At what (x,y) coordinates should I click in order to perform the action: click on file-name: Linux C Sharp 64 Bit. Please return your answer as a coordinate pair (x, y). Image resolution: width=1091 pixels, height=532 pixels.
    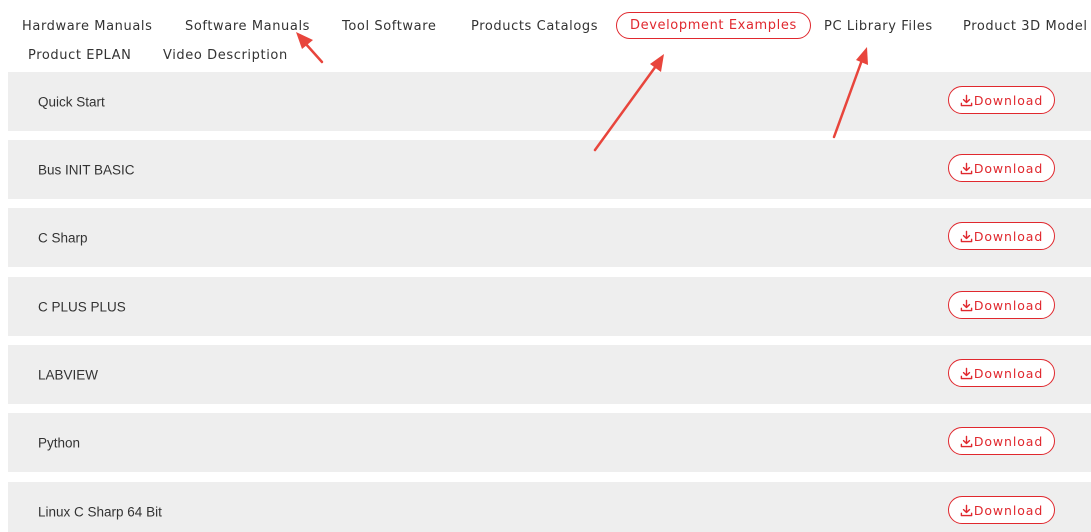
    Looking at the image, I should click on (100, 511).